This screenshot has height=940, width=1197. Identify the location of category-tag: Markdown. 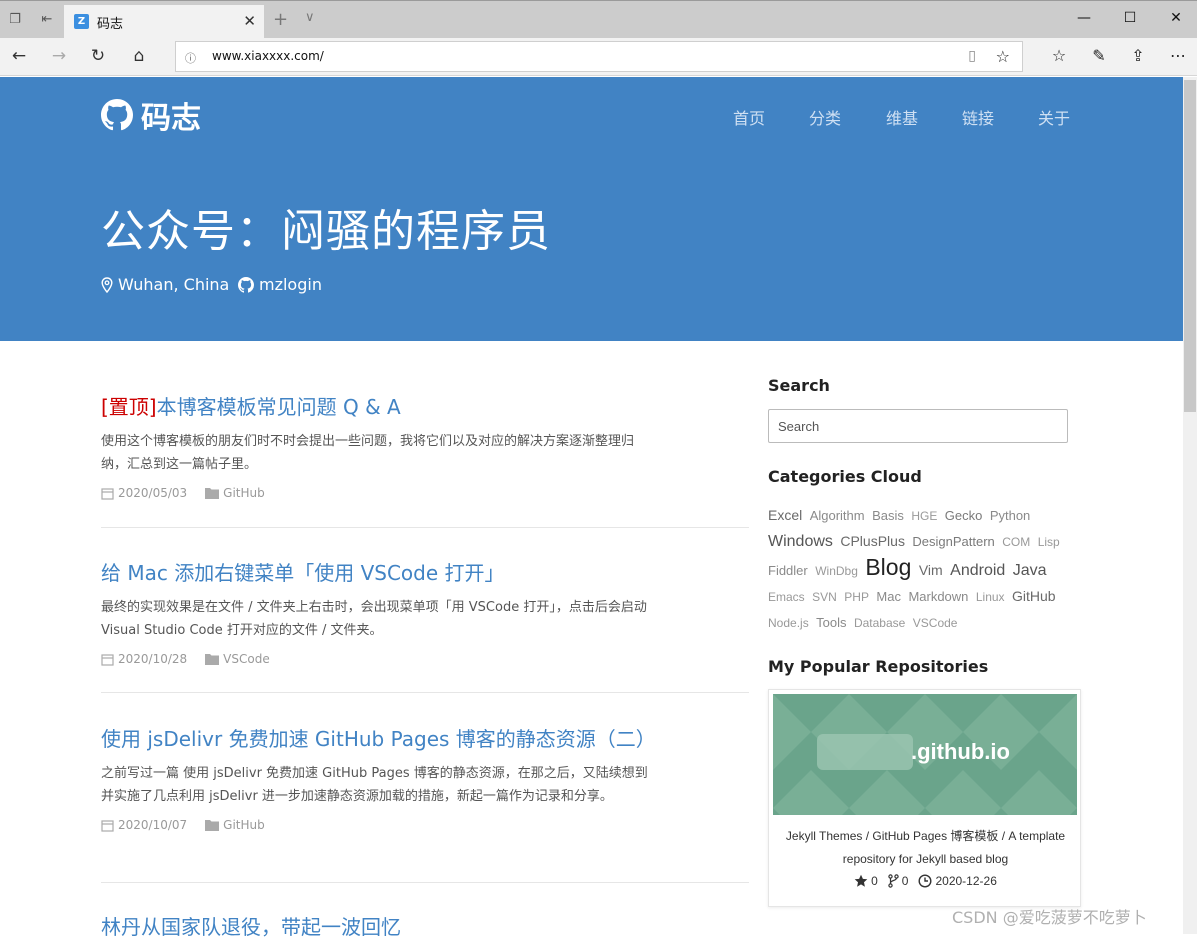
(938, 596).